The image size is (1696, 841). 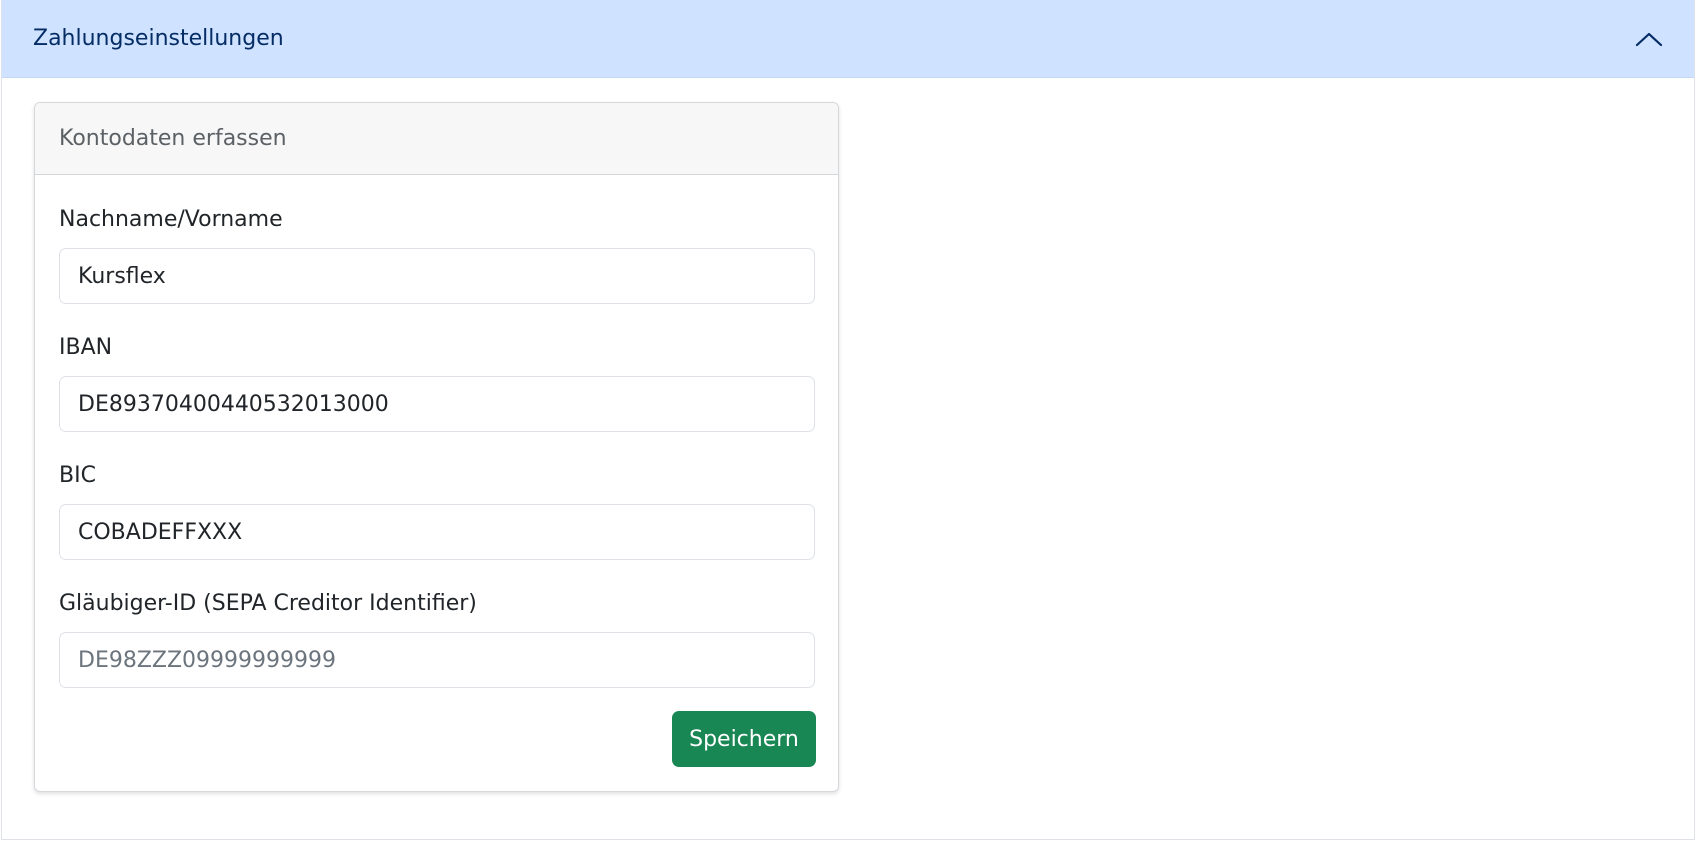 What do you see at coordinates (437, 660) in the screenshot?
I see `creditor-id-input` at bounding box center [437, 660].